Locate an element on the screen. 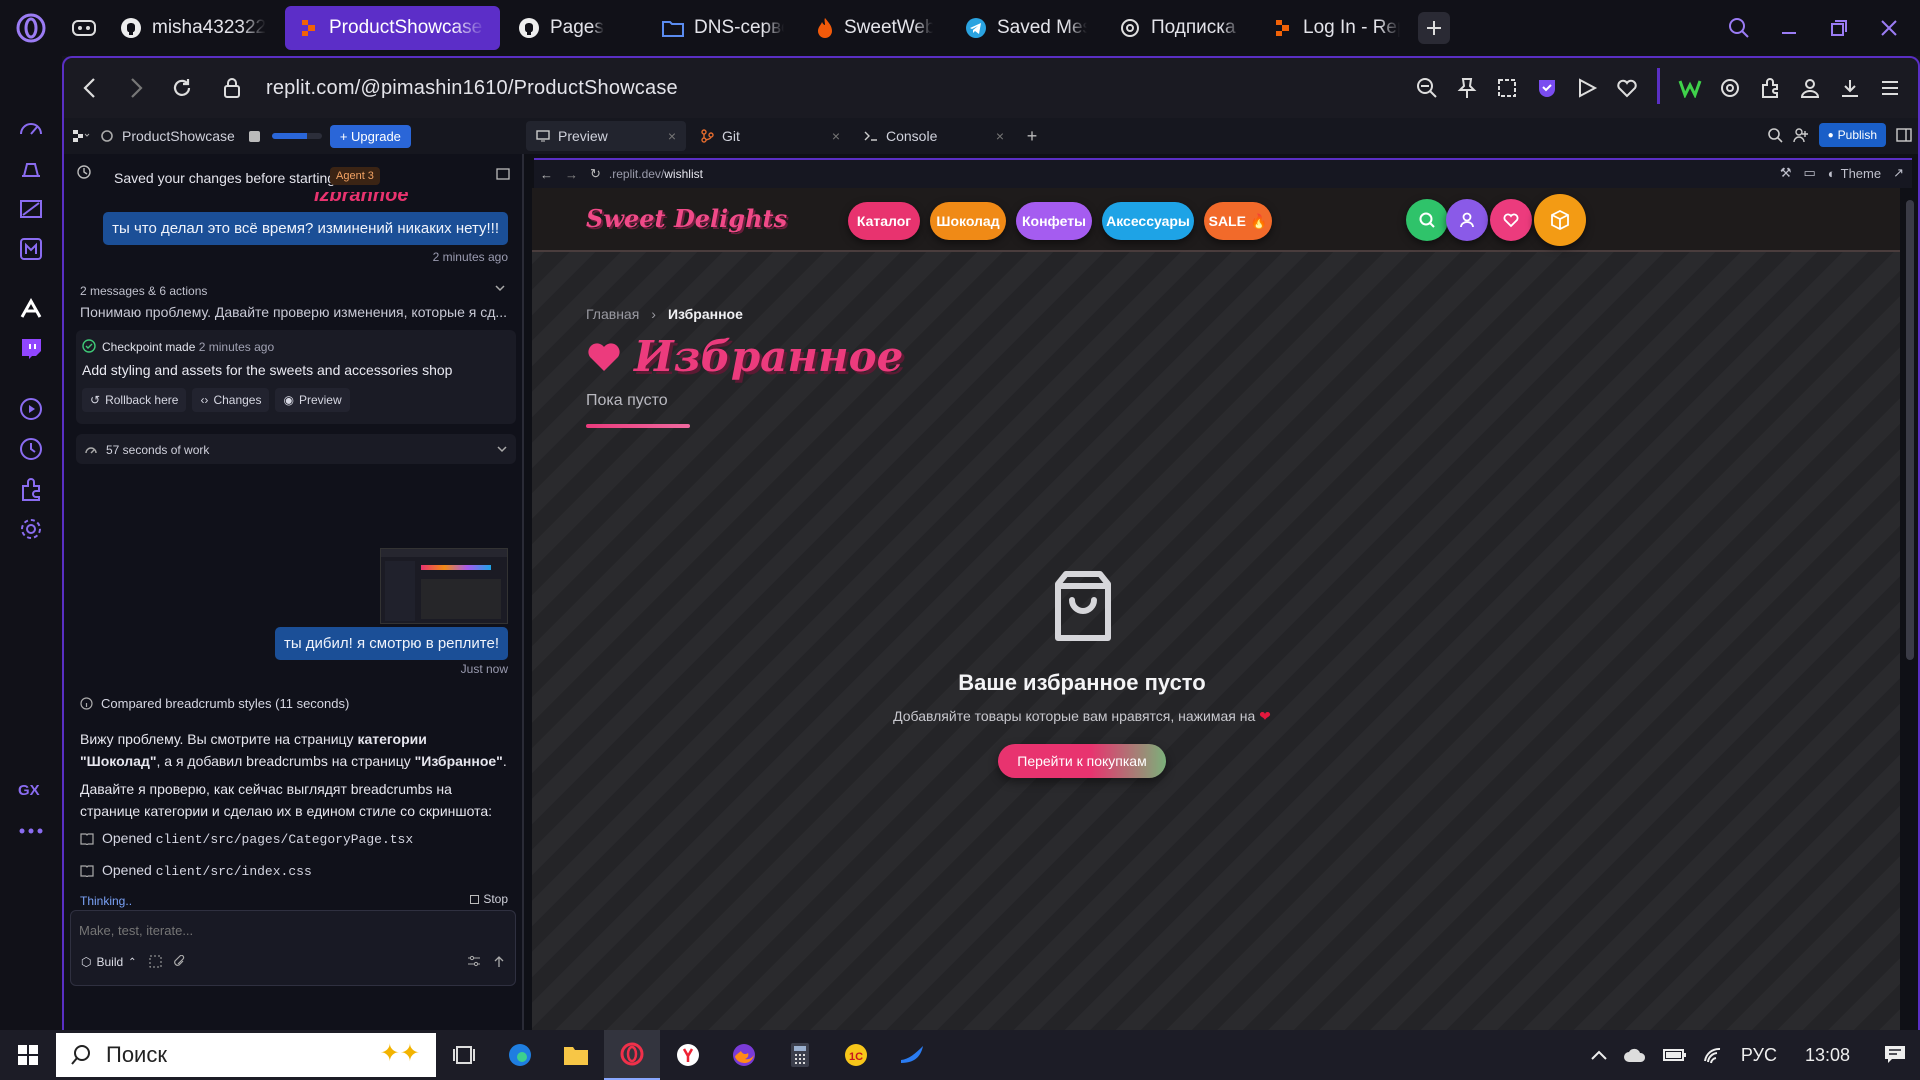 This screenshot has height=1080, width=1920. opened-file-row: Opened client/src/index.css is located at coordinates (196, 870).